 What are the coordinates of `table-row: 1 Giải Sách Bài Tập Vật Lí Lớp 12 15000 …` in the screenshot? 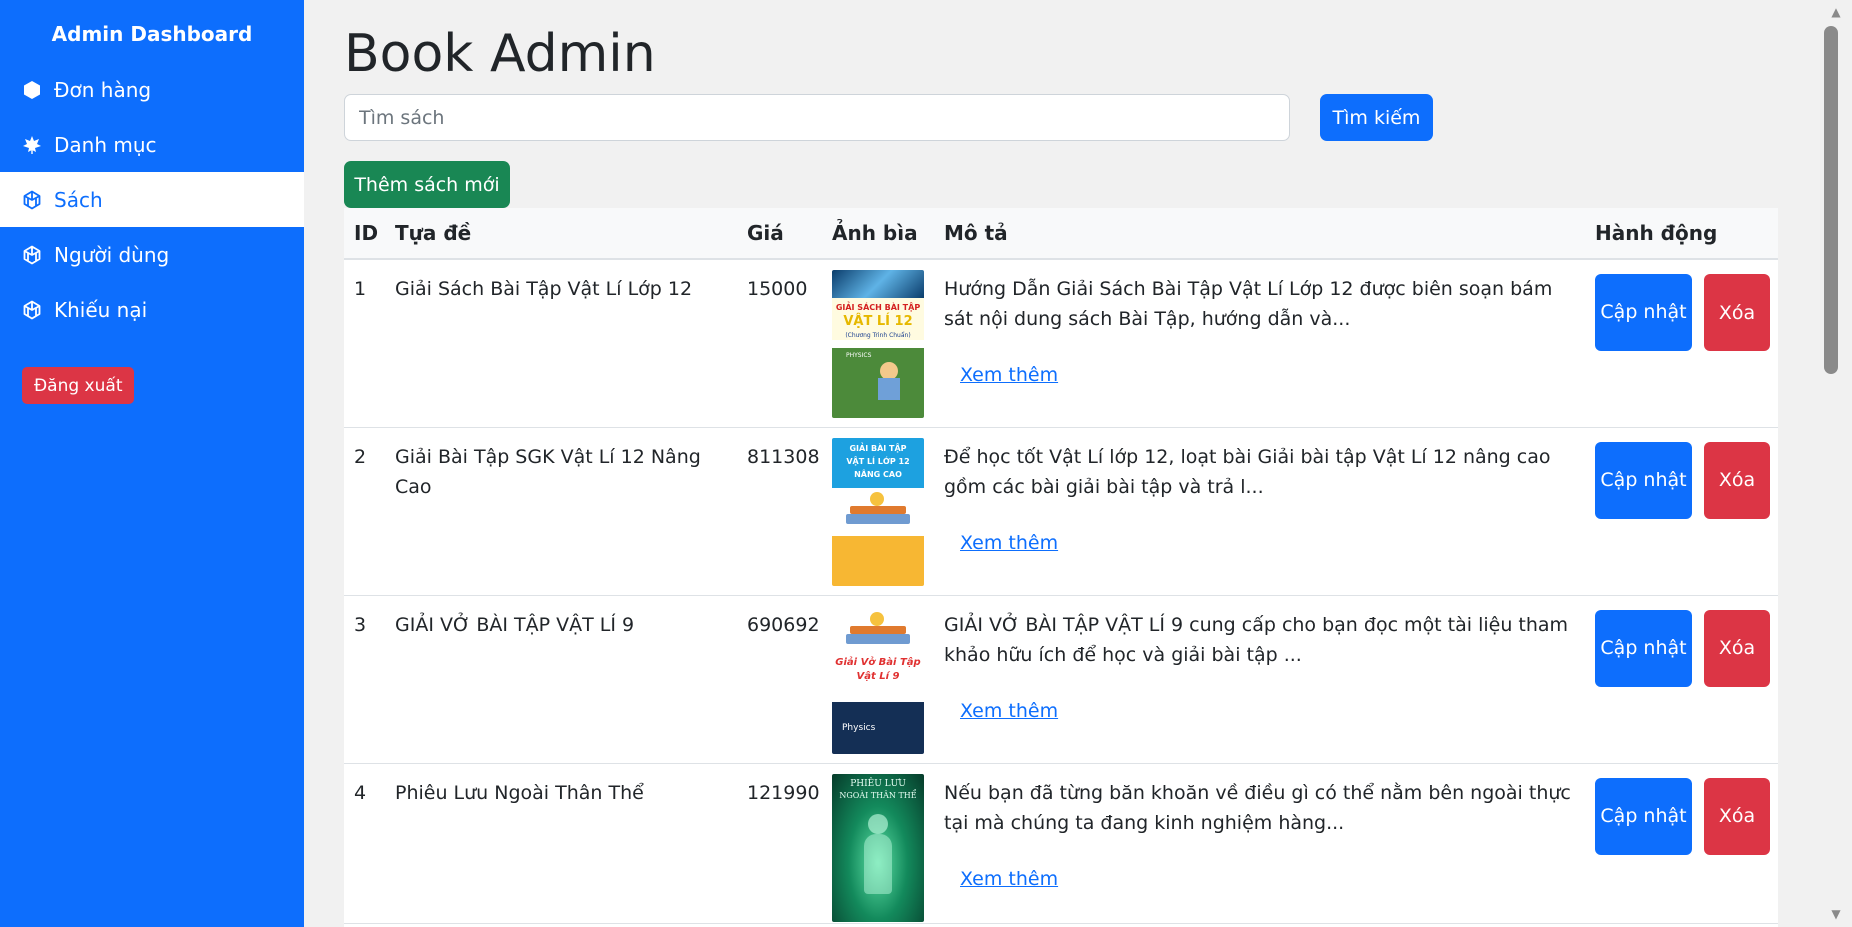 It's located at (1061, 343).